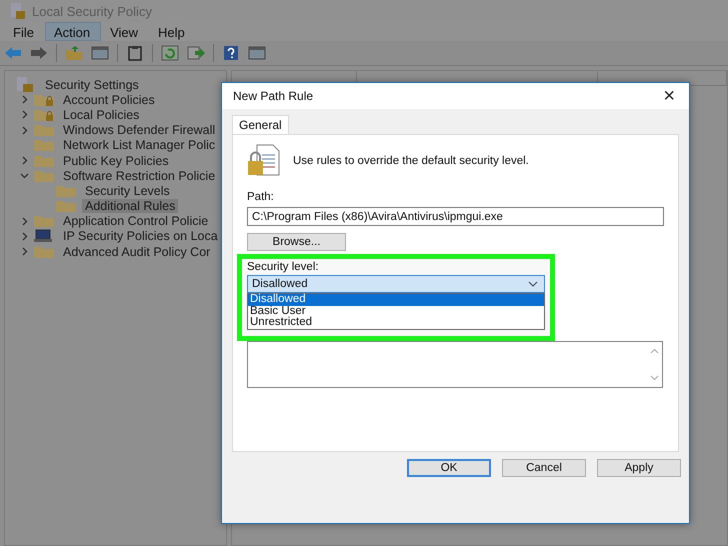 The image size is (728, 546). What do you see at coordinates (170, 53) in the screenshot?
I see `refresh-icon` at bounding box center [170, 53].